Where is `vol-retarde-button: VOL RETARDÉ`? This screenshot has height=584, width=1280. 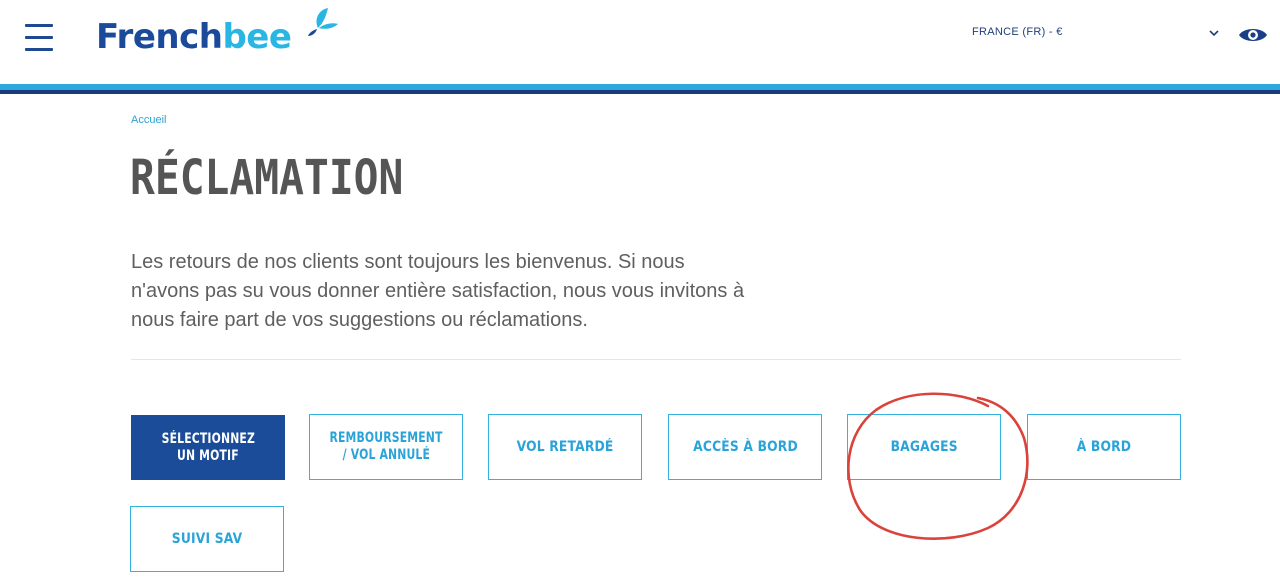
vol-retarde-button: VOL RETARDÉ is located at coordinates (565, 447).